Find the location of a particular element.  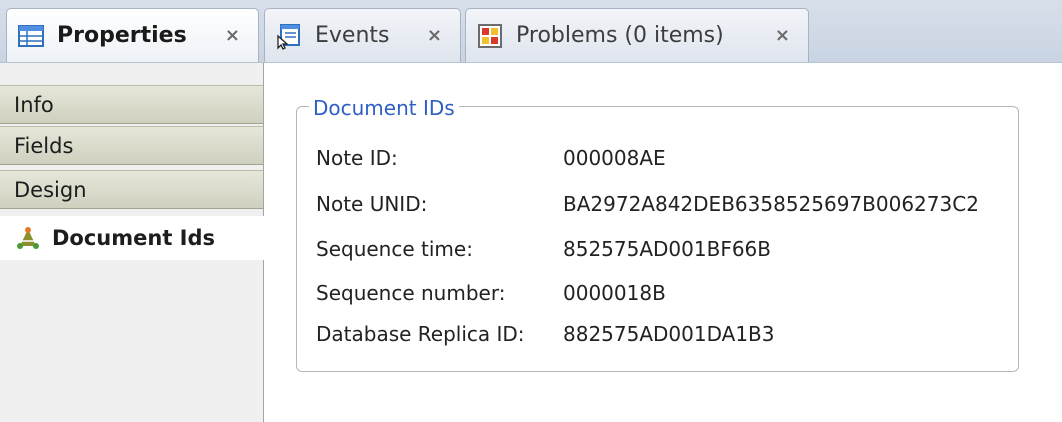

sidebar-item-document-ids: Document Ids is located at coordinates (132, 238).